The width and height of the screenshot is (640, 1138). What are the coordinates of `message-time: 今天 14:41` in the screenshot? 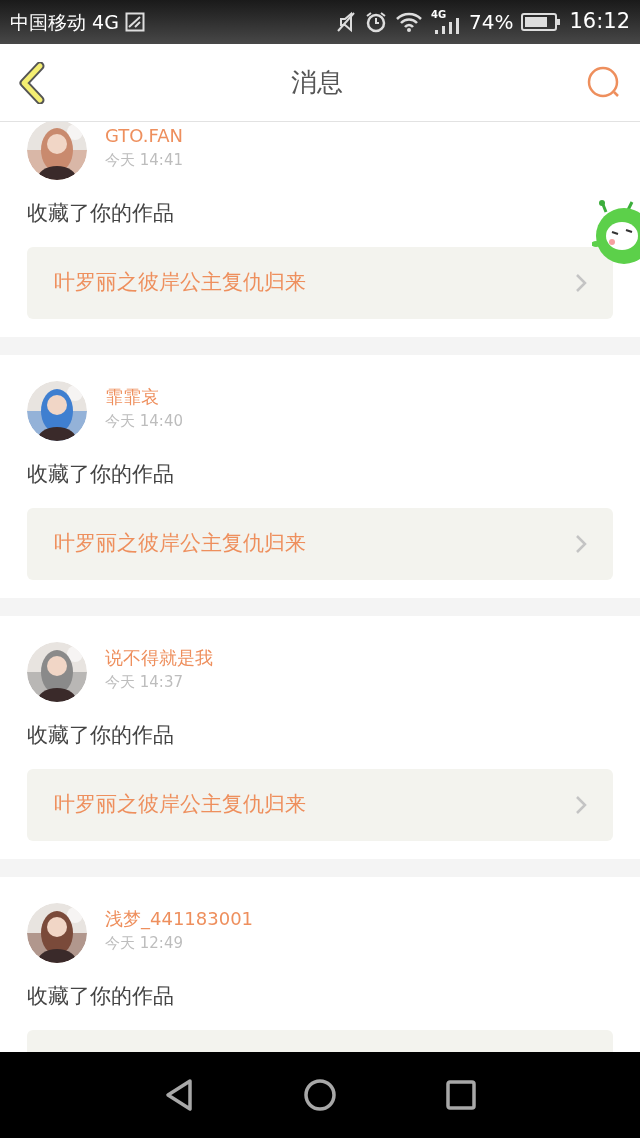 It's located at (144, 160).